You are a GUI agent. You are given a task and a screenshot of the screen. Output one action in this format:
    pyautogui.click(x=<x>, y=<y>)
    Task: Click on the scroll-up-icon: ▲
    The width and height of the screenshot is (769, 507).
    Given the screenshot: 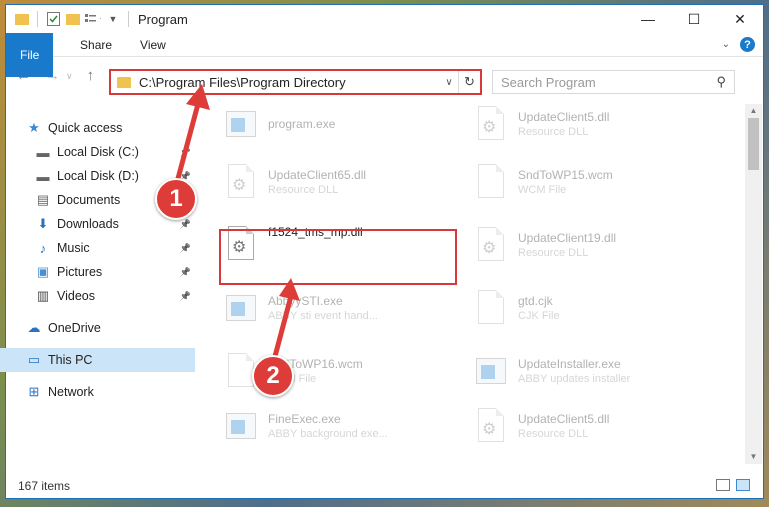 What is the action you would take?
    pyautogui.click(x=753, y=111)
    